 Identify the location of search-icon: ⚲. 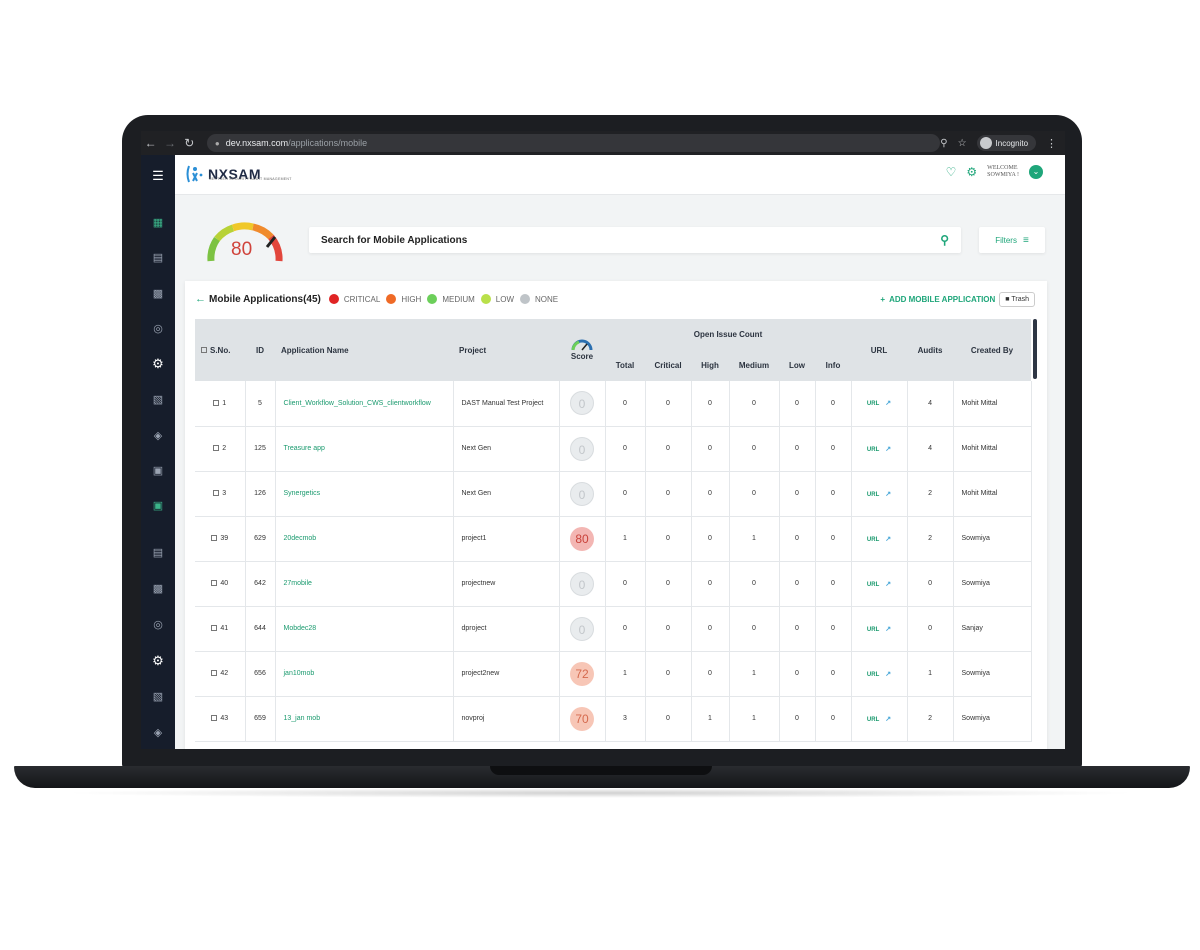
(944, 240).